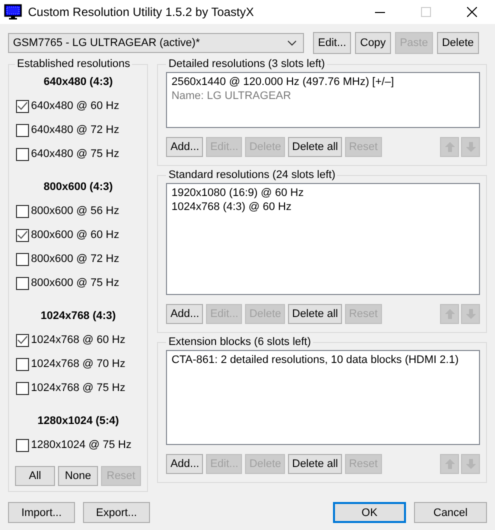 Image resolution: width=495 pixels, height=530 pixels. I want to click on button: None, so click(78, 476).